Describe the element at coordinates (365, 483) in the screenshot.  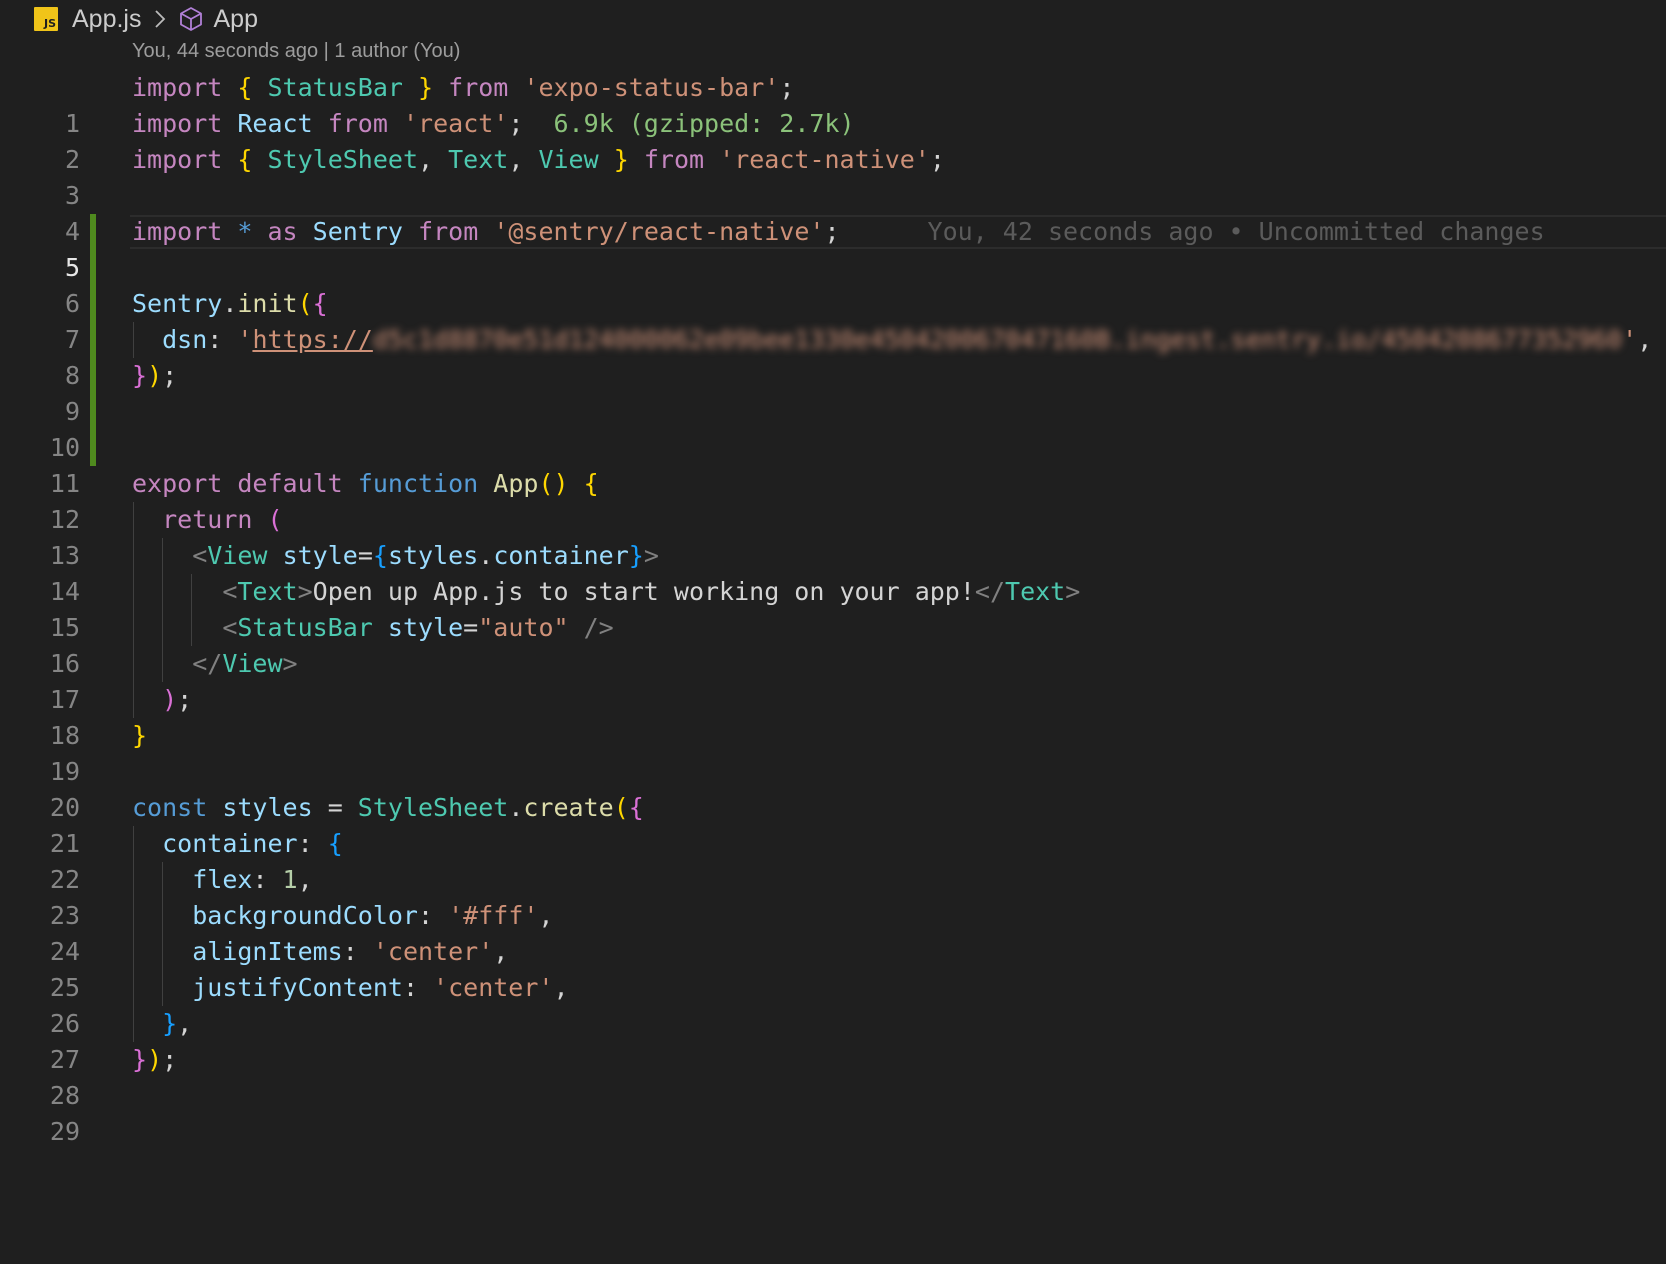
I see `line-content: export default function App() {` at that location.